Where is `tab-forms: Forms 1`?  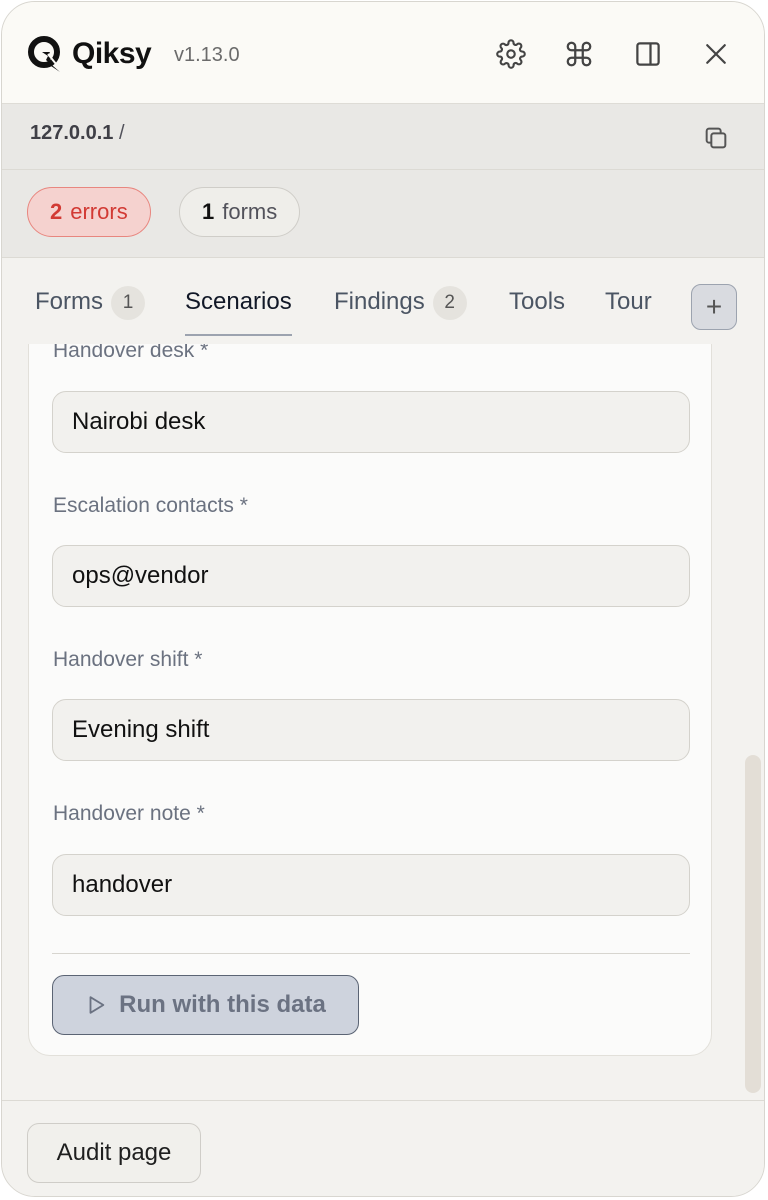
tab-forms: Forms 1 is located at coordinates (90, 313).